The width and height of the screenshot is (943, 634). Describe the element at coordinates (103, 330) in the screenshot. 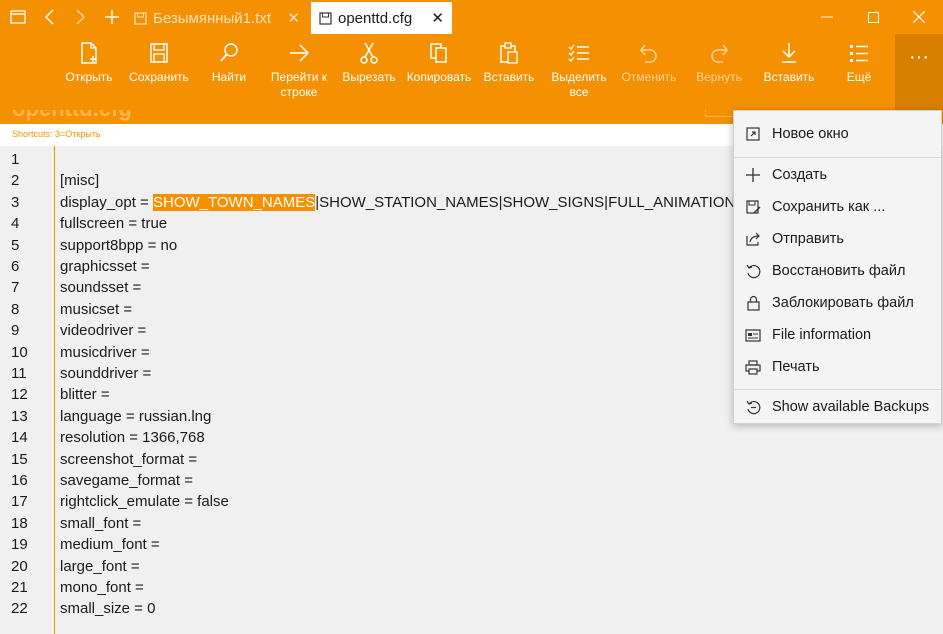

I see `code-line: videodriver =` at that location.